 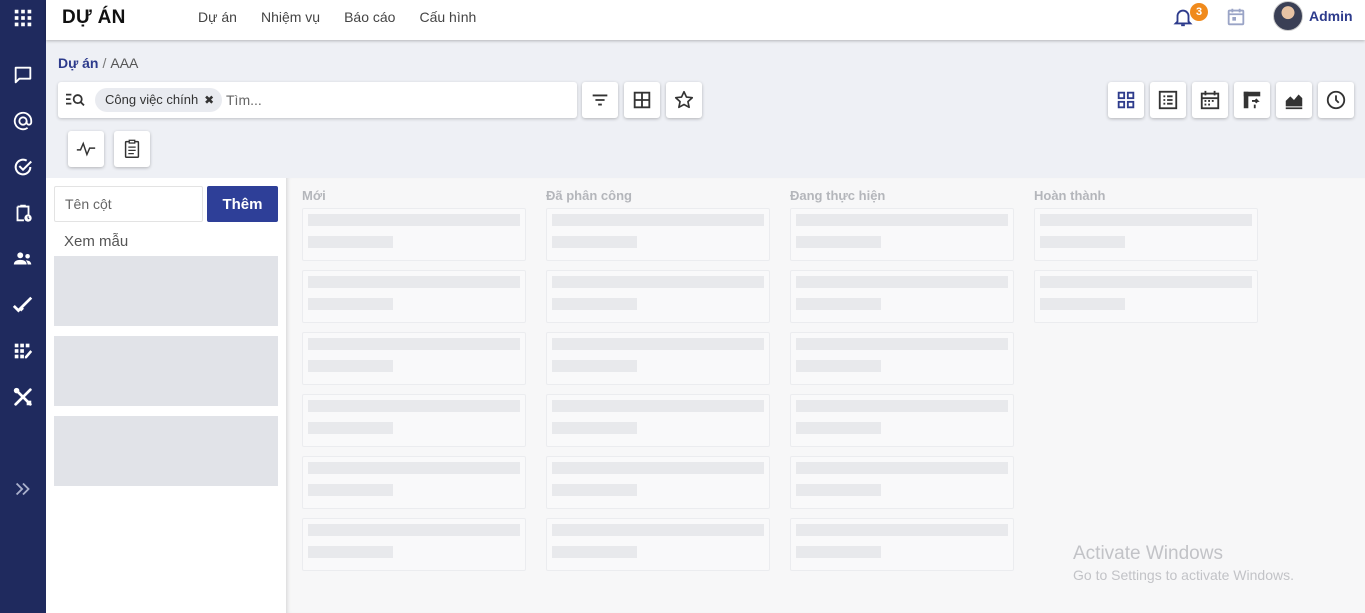 I want to click on preview-label: Xem mẫu, so click(x=96, y=241).